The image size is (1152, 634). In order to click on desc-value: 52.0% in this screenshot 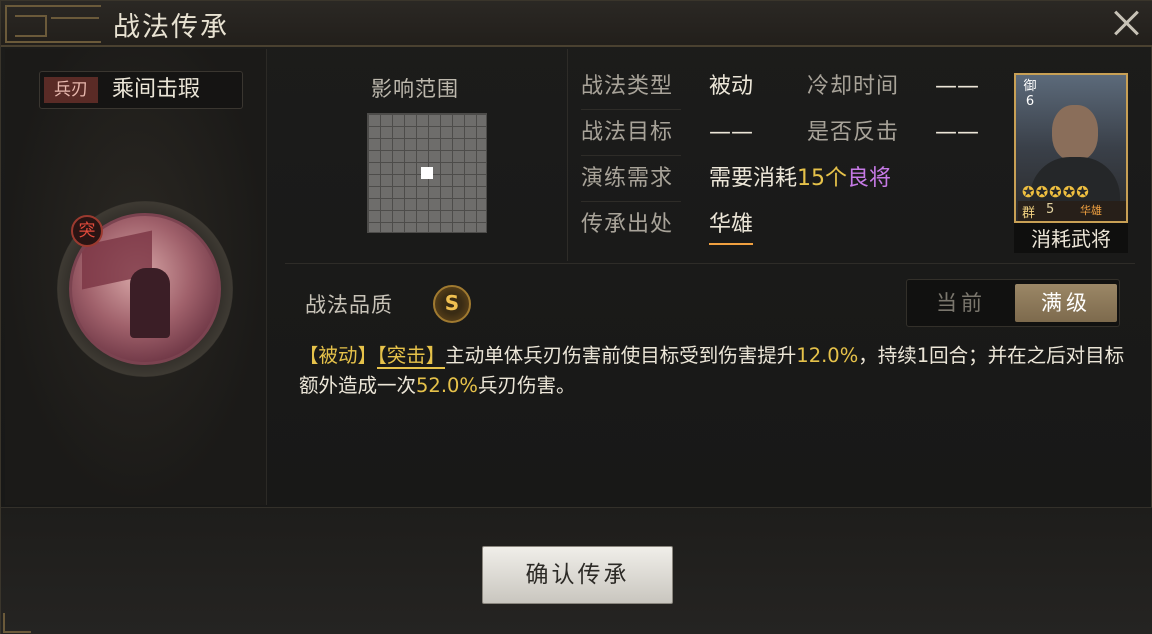, I will do `click(447, 385)`.